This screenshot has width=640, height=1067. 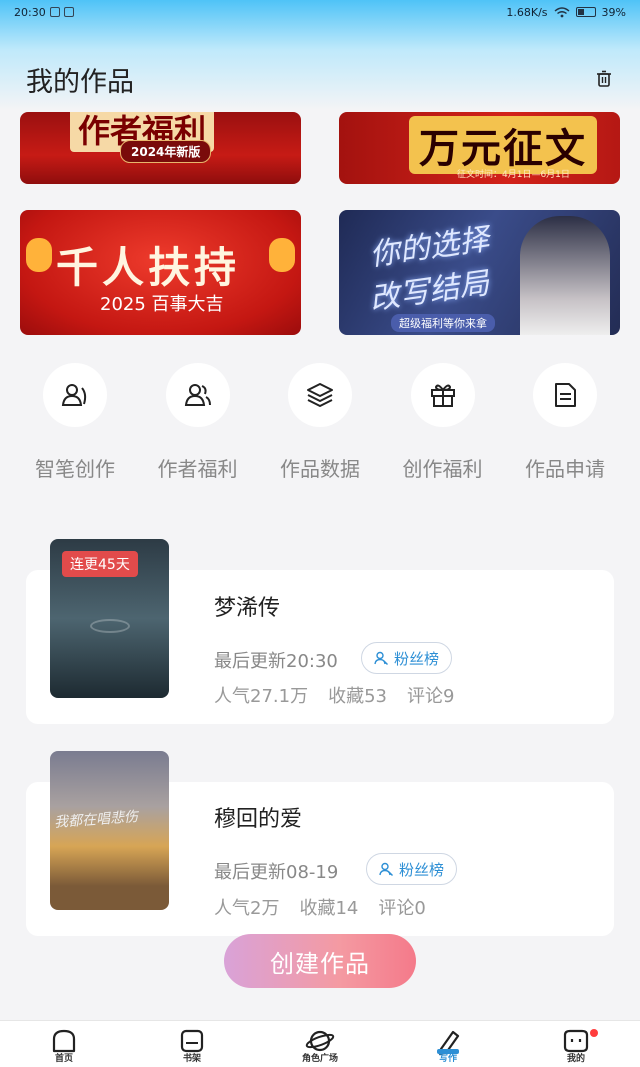 What do you see at coordinates (100, 564) in the screenshot?
I see `update-streak-badge: 连更45天` at bounding box center [100, 564].